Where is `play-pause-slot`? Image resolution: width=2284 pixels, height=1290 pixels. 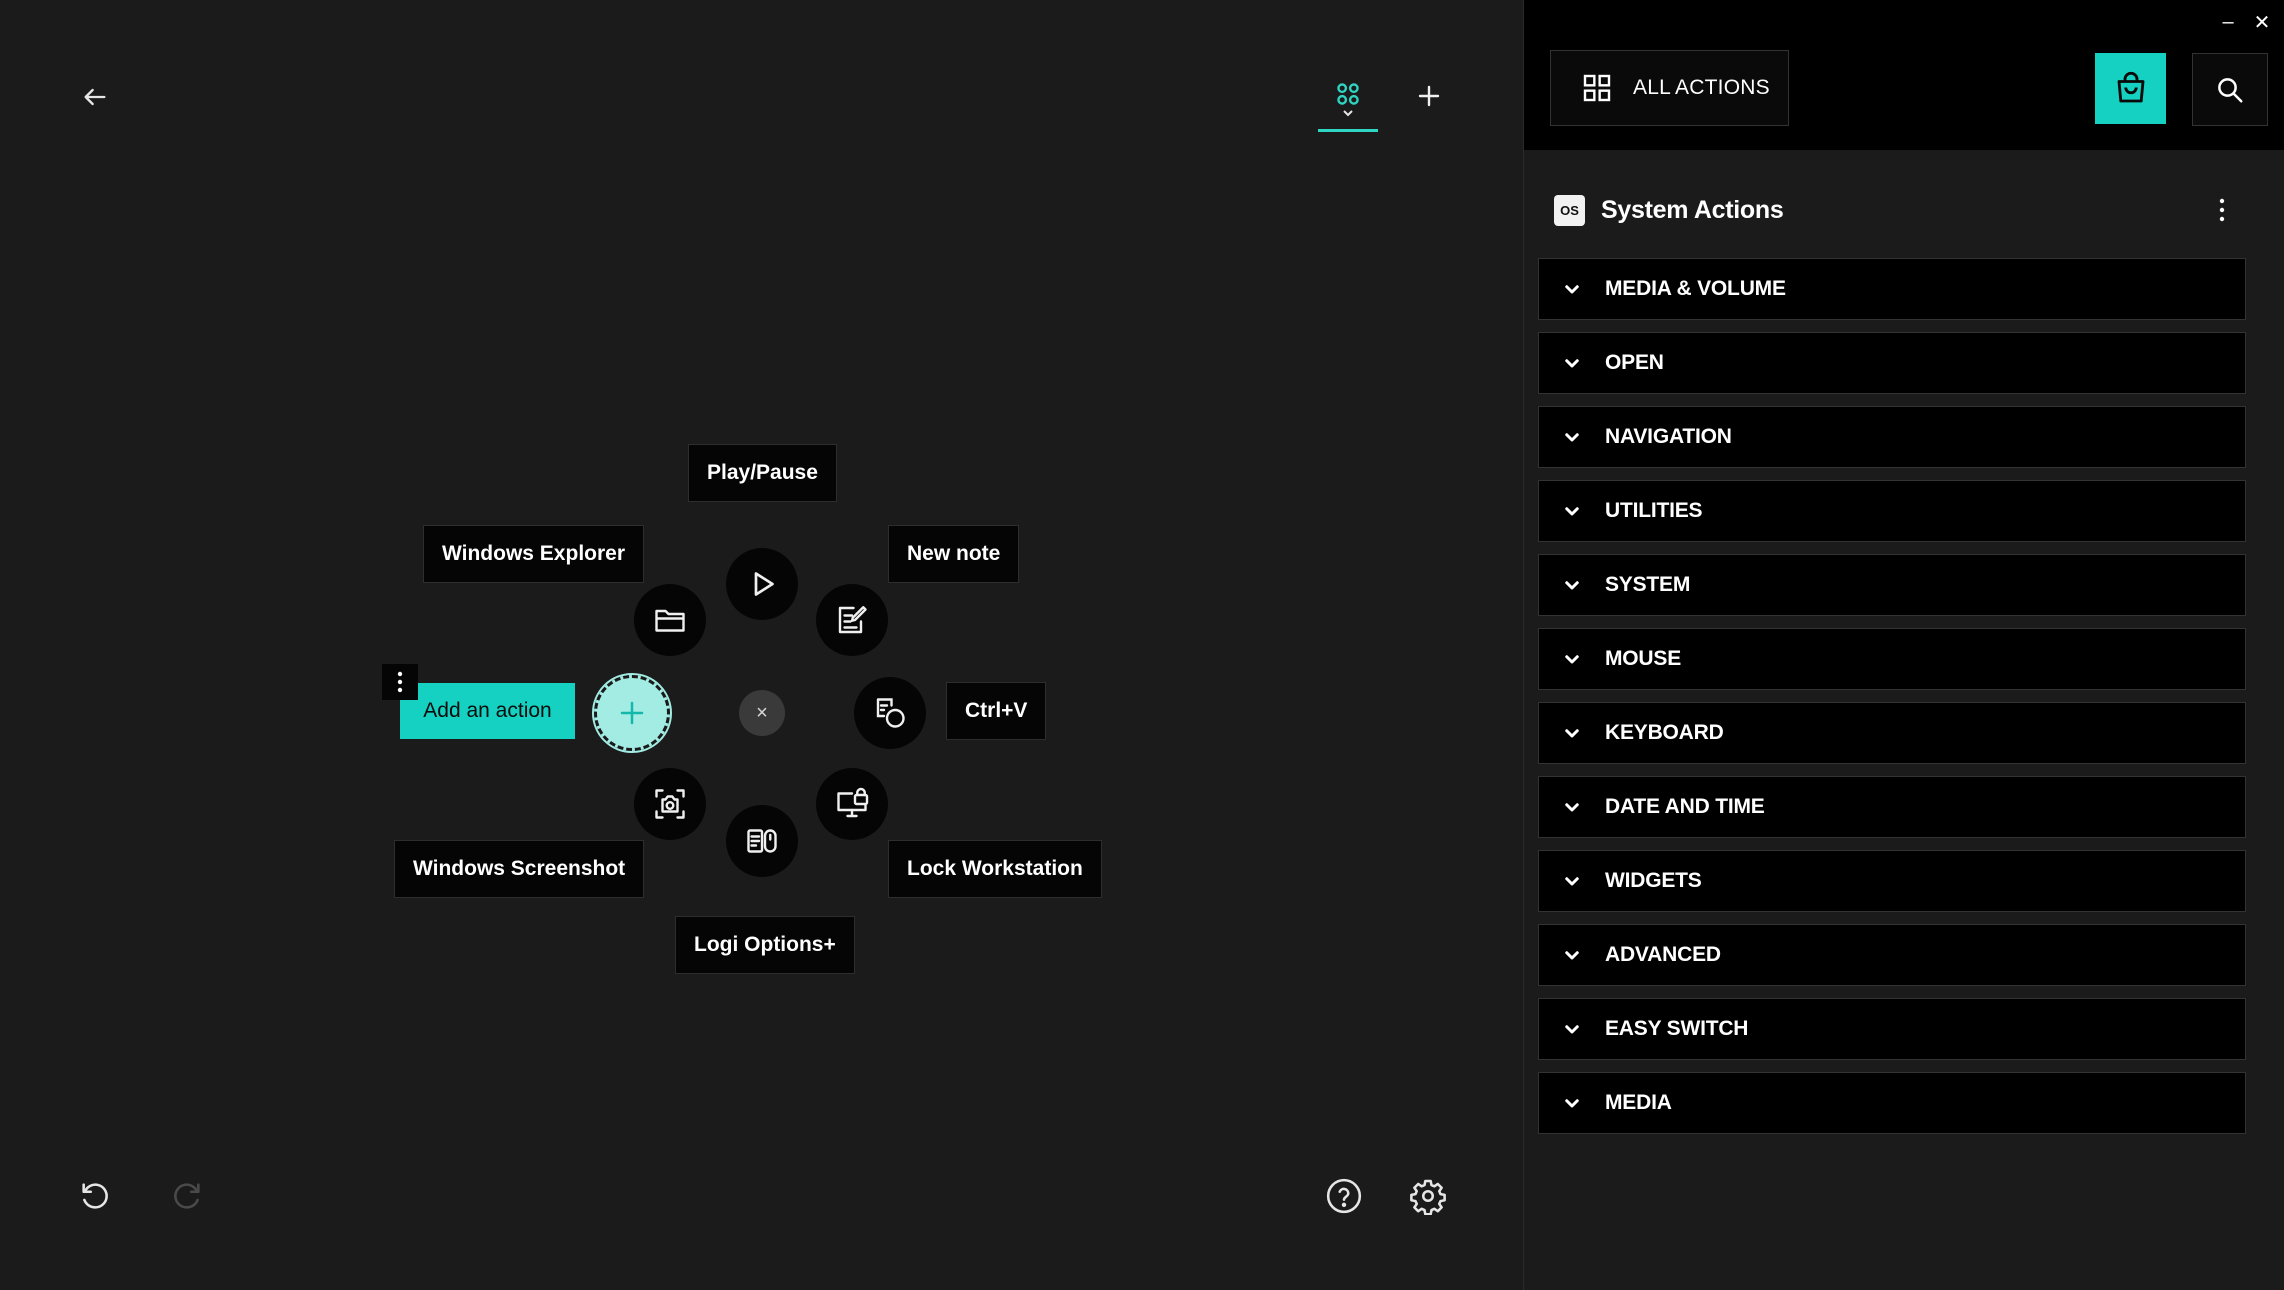 play-pause-slot is located at coordinates (762, 584).